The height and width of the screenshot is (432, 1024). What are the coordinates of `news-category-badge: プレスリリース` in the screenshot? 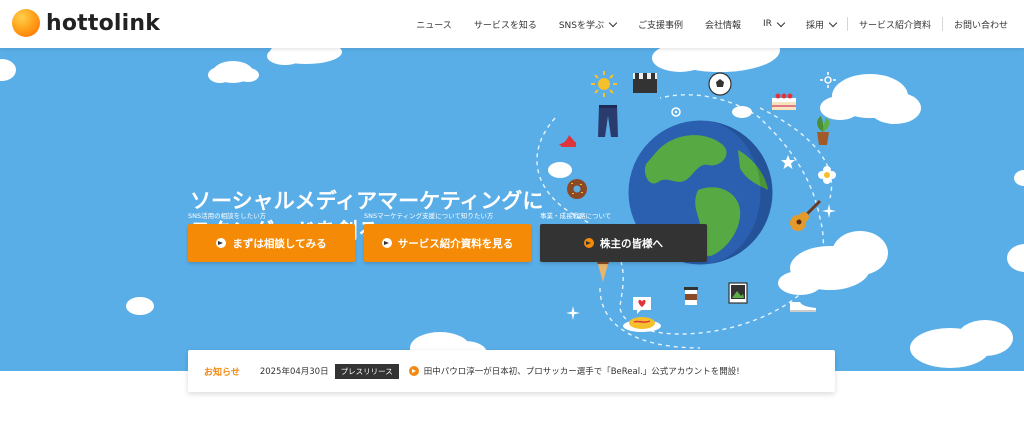 It's located at (366, 371).